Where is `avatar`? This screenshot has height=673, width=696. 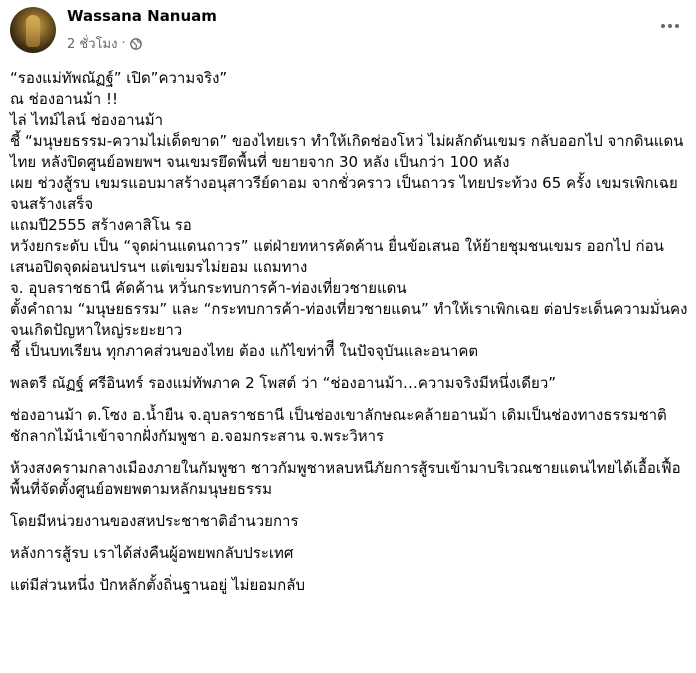 avatar is located at coordinates (33, 30).